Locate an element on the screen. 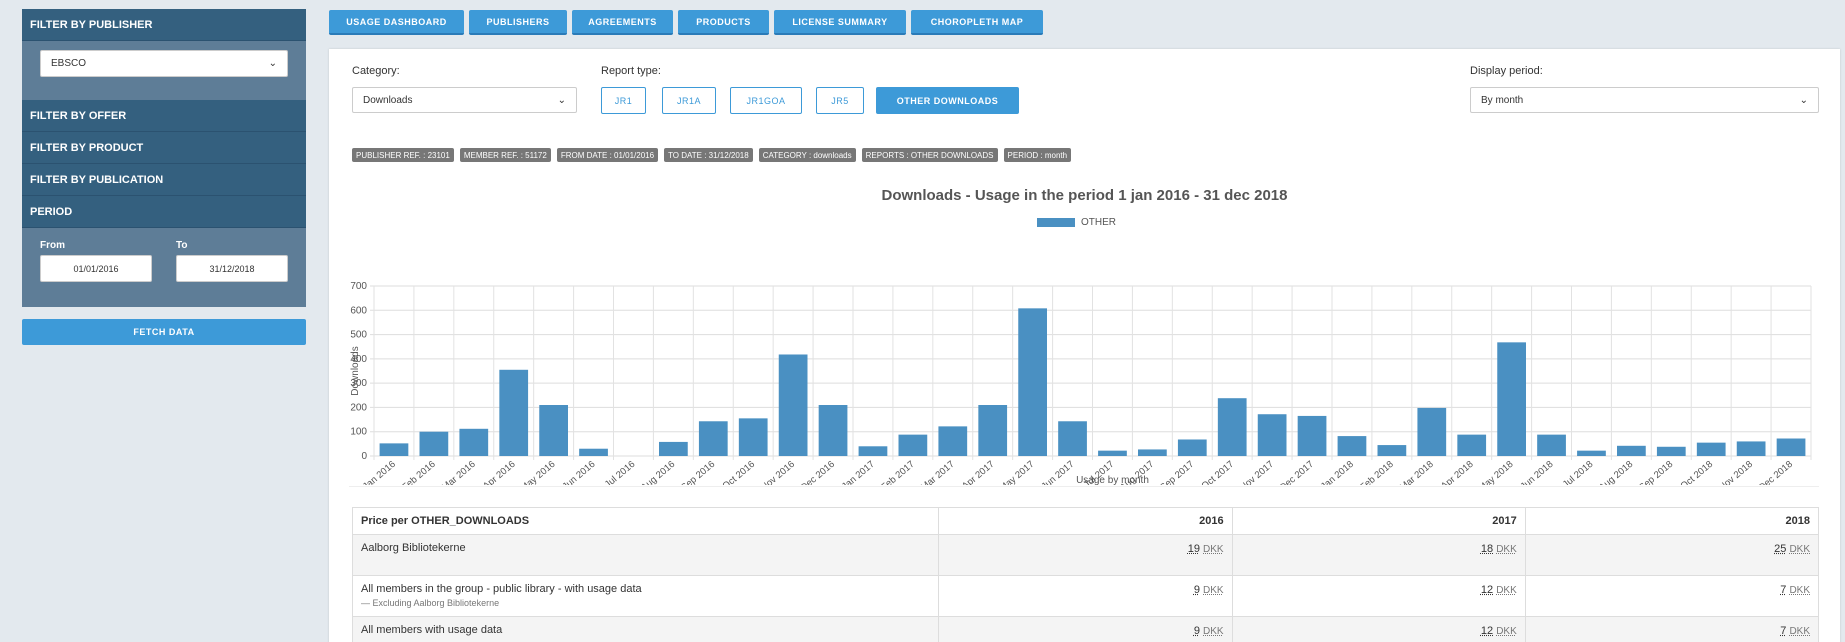 The width and height of the screenshot is (1845, 642). nav-products: PRODUCTS is located at coordinates (723, 22).